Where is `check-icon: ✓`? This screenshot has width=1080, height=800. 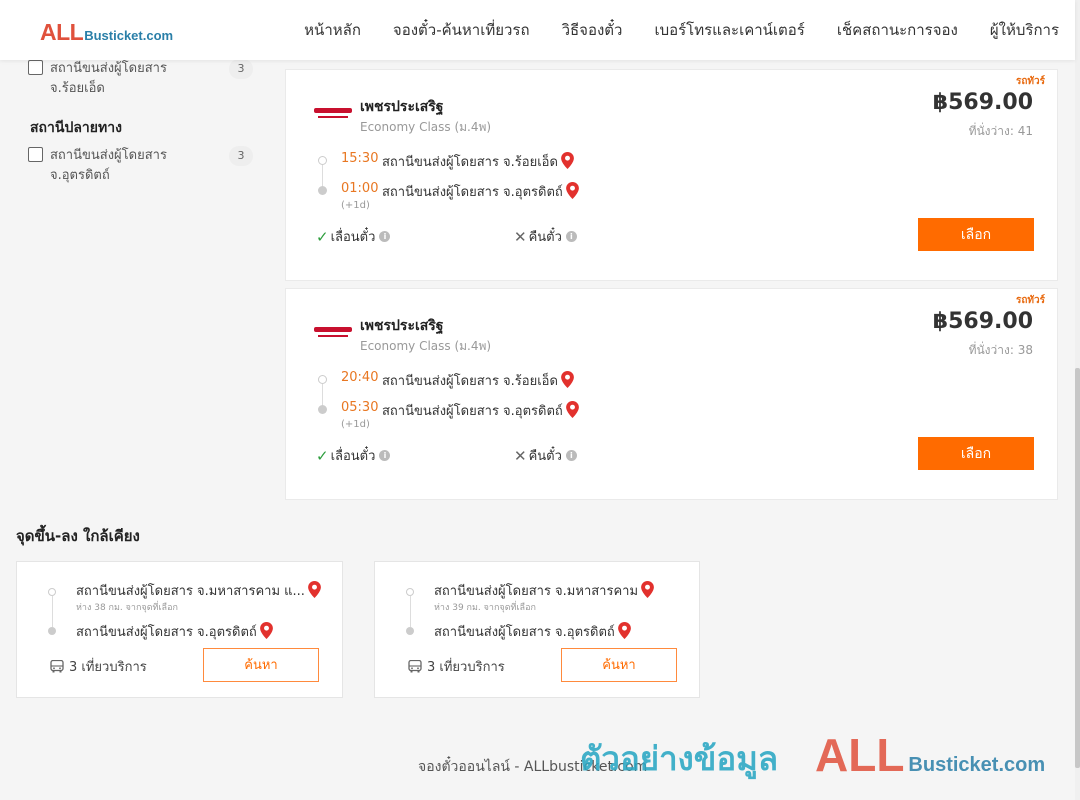
check-icon: ✓ is located at coordinates (322, 455).